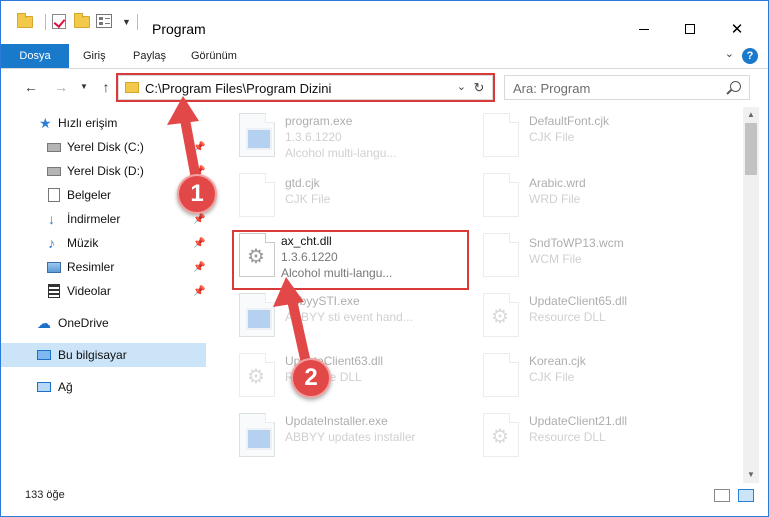 Image resolution: width=769 pixels, height=517 pixels. What do you see at coordinates (54, 171) in the screenshot?
I see `drive-icon` at bounding box center [54, 171].